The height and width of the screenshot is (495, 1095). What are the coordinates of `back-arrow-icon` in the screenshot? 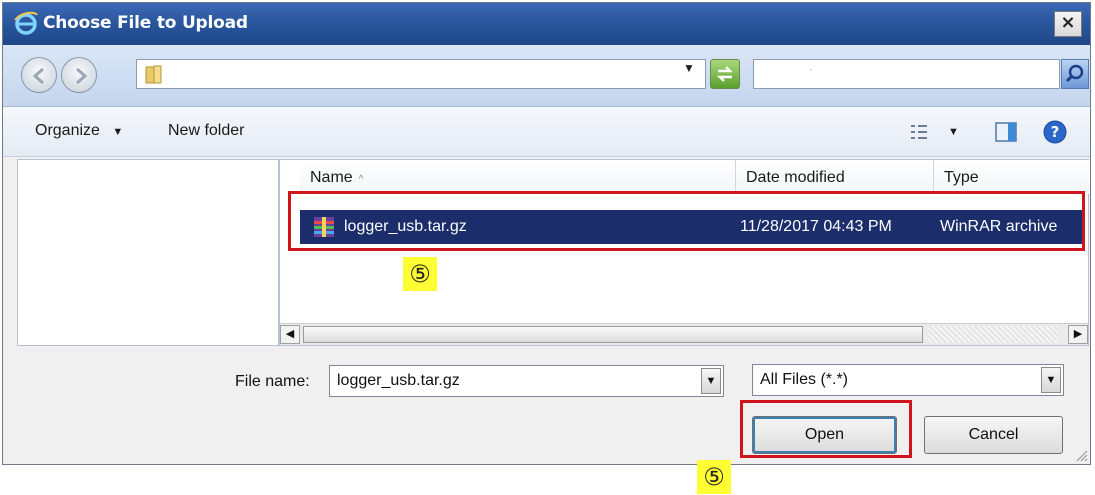 It's located at (38, 76).